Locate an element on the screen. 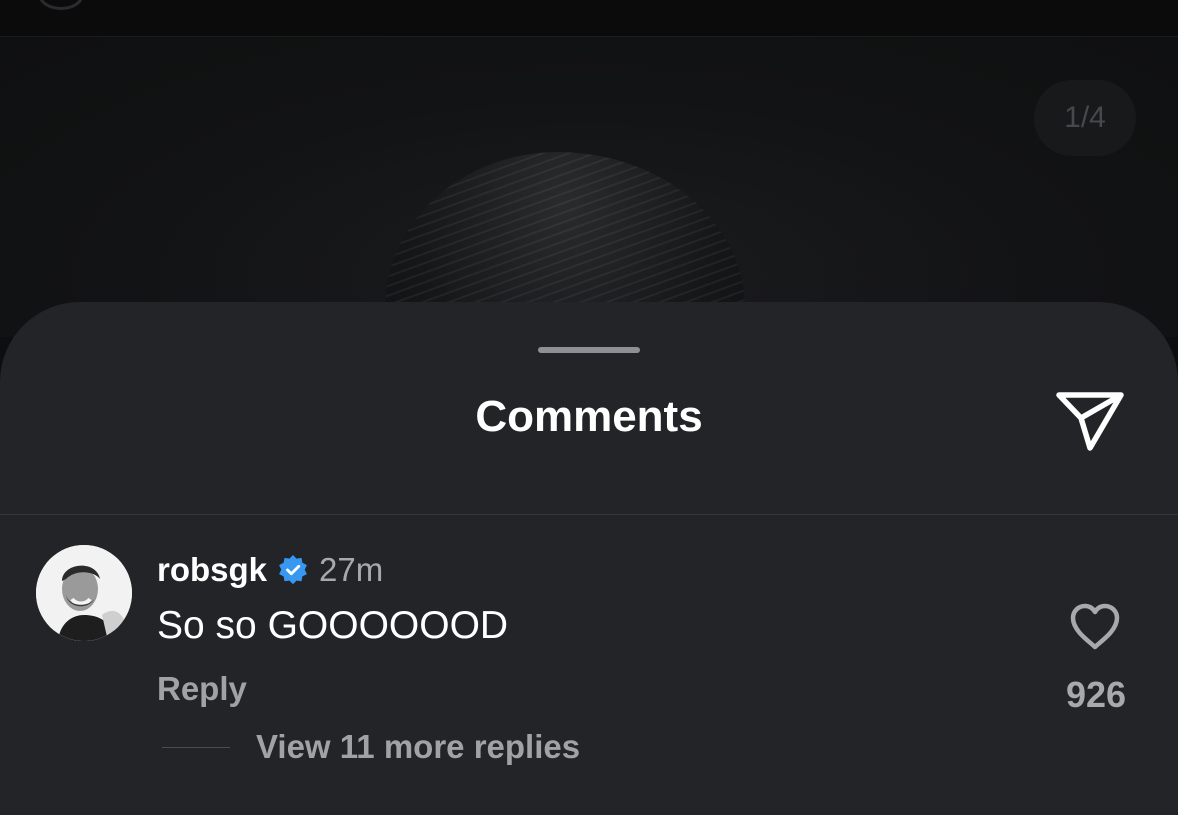  post-header is located at coordinates (589, 18).